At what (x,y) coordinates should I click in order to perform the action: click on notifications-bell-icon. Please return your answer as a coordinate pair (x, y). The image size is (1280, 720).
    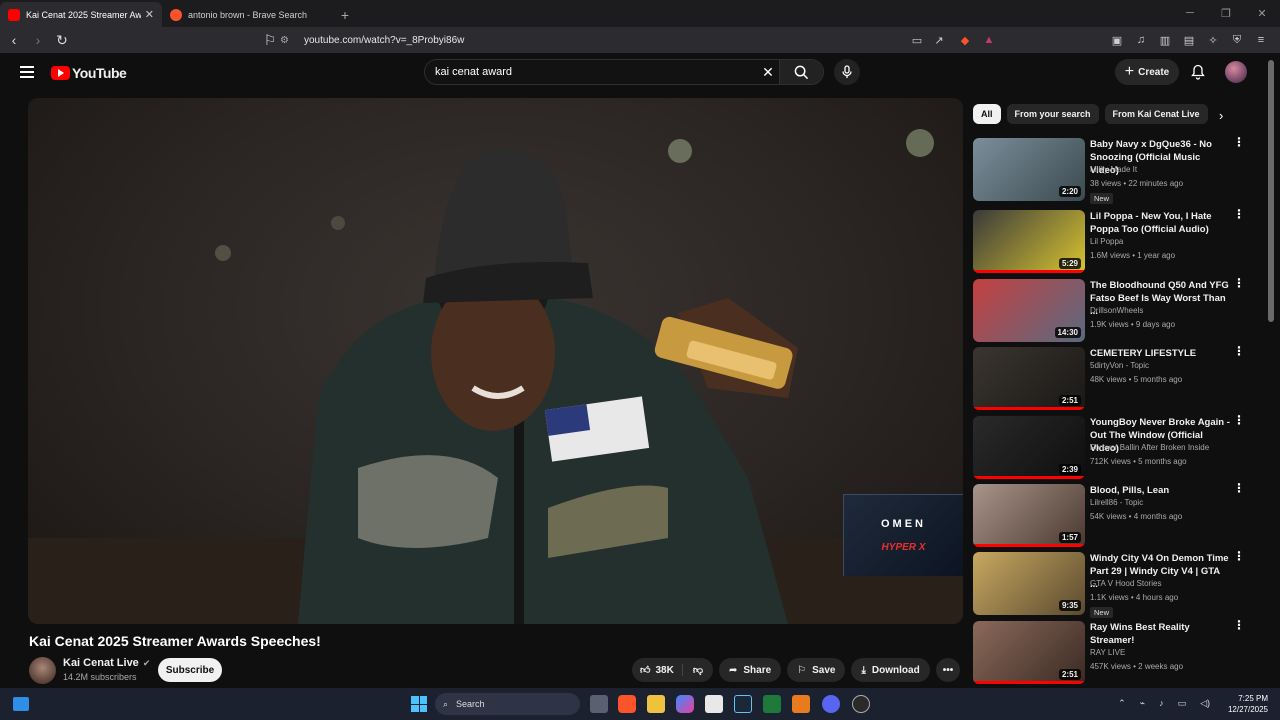
    Looking at the image, I should click on (1198, 72).